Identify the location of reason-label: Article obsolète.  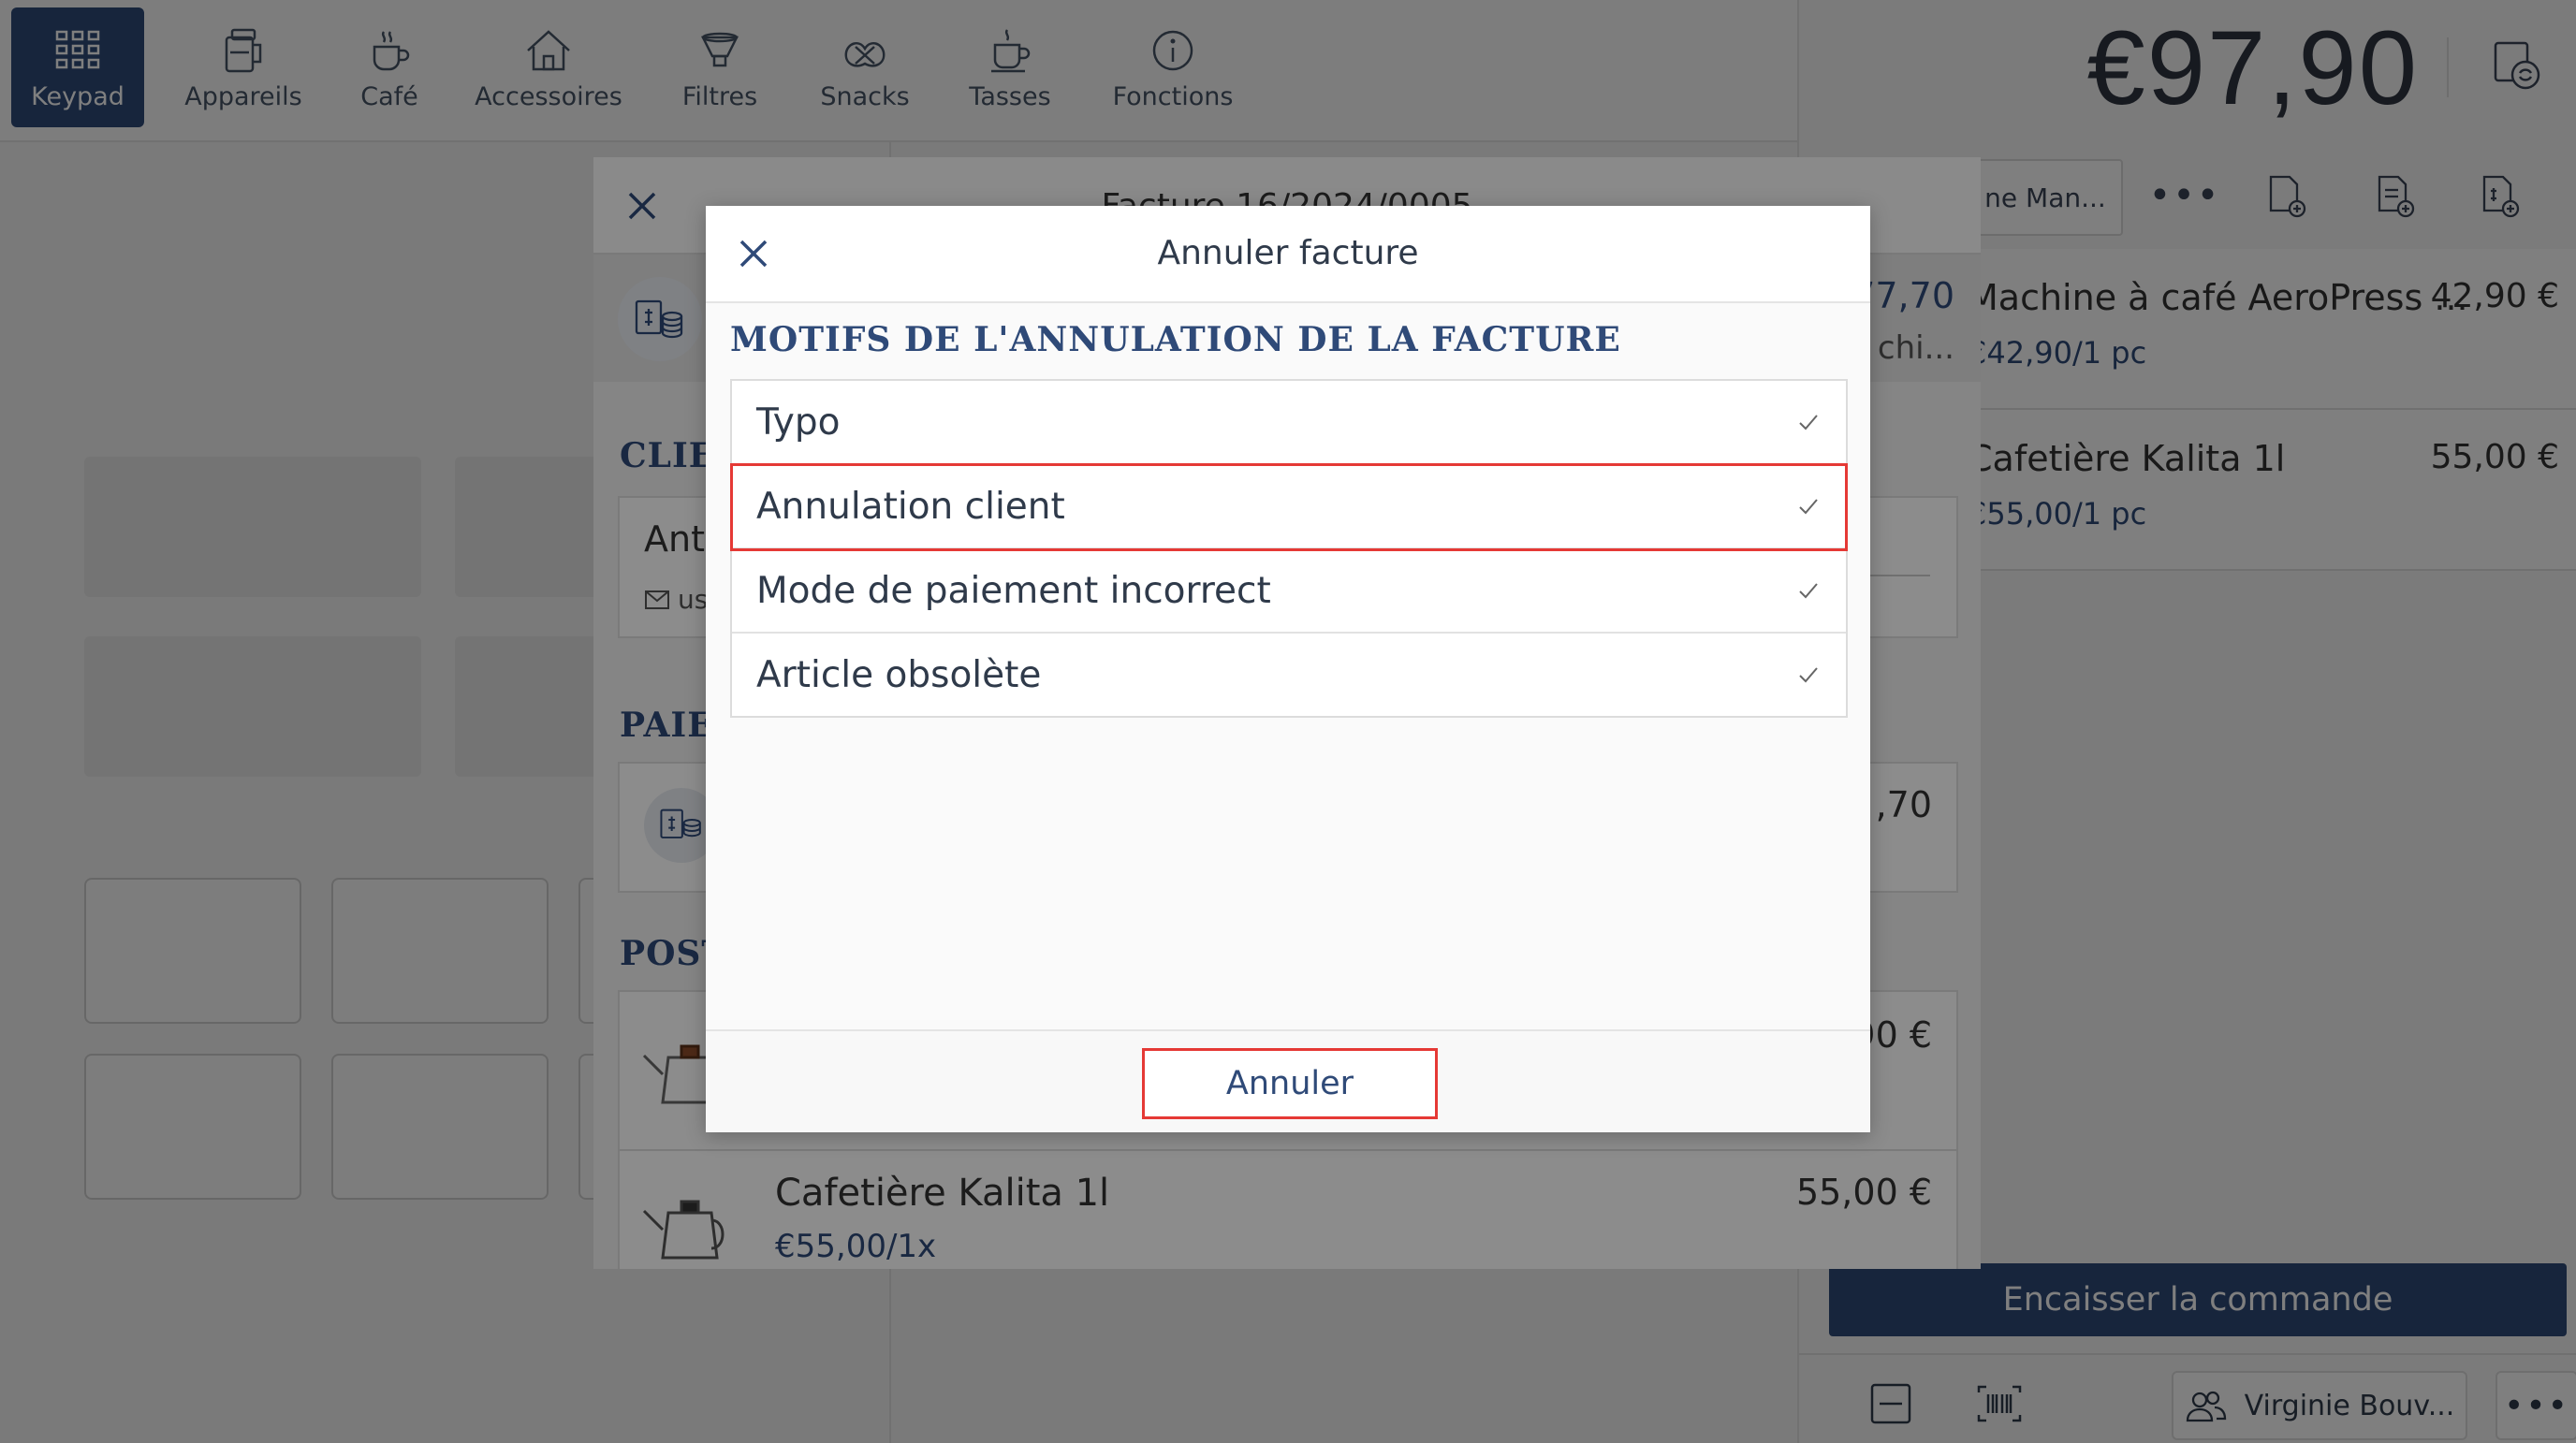
(899, 674).